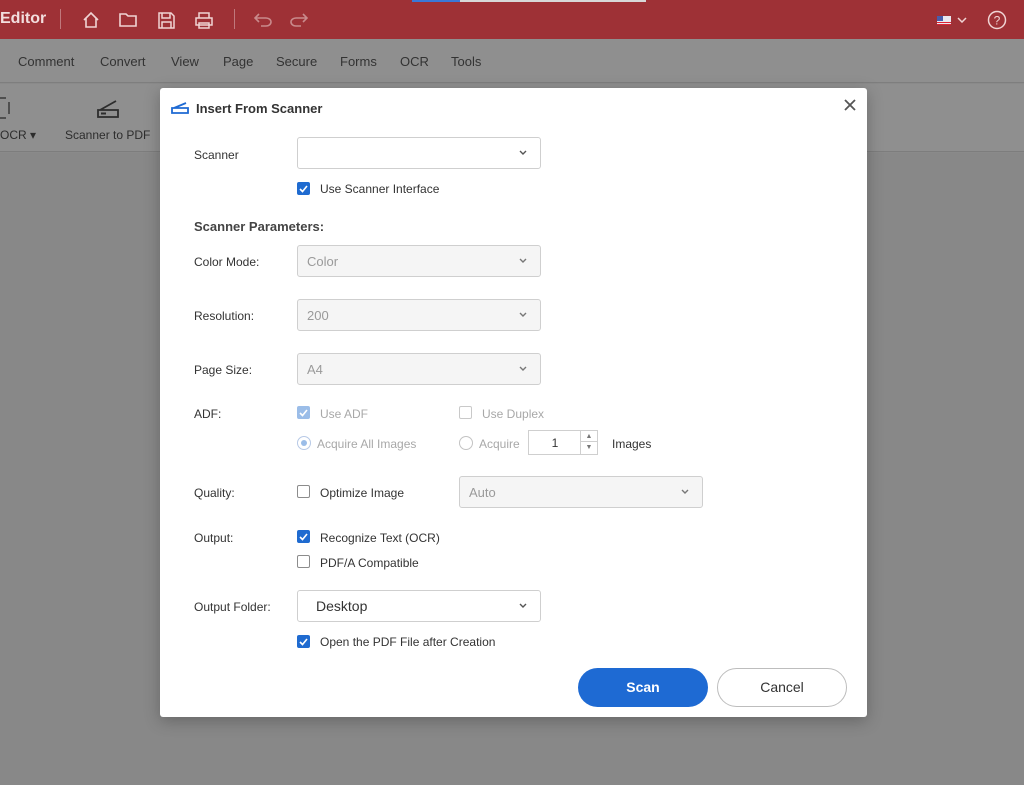 The width and height of the screenshot is (1024, 785). Describe the element at coordinates (362, 493) in the screenshot. I see `optimize-image-label: Optimize Image` at that location.